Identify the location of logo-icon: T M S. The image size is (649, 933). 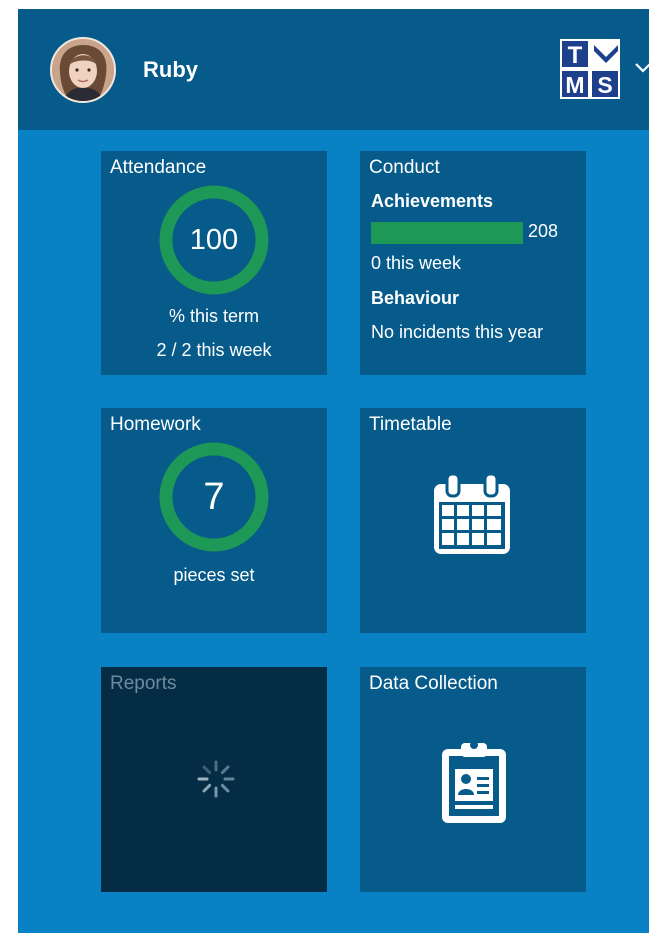
(590, 69).